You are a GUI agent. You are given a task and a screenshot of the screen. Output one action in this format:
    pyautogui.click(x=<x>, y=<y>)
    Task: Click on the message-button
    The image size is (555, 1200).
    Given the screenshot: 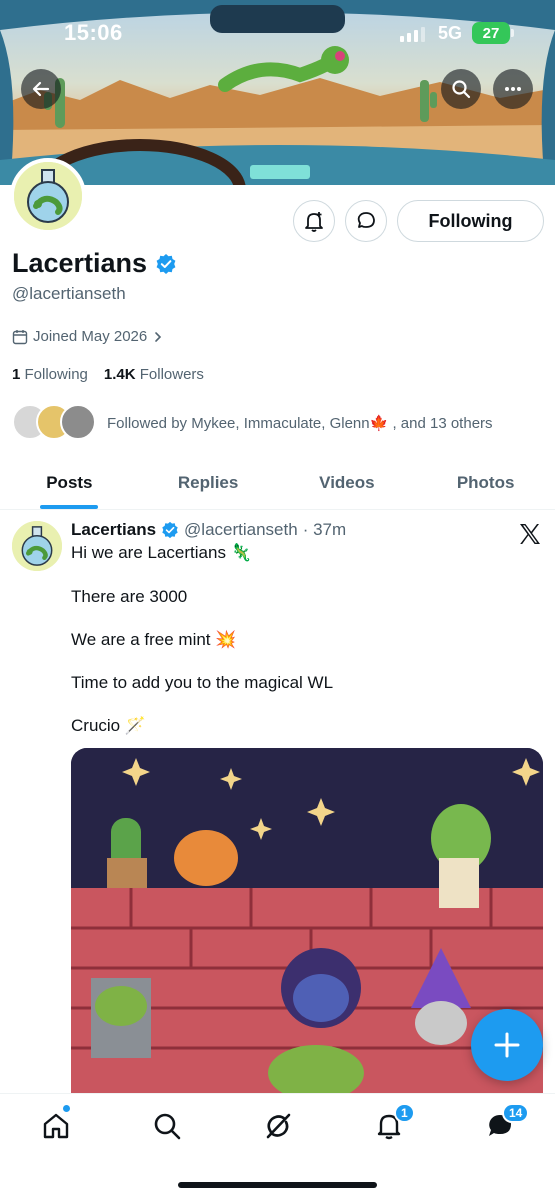 What is the action you would take?
    pyautogui.click(x=366, y=221)
    